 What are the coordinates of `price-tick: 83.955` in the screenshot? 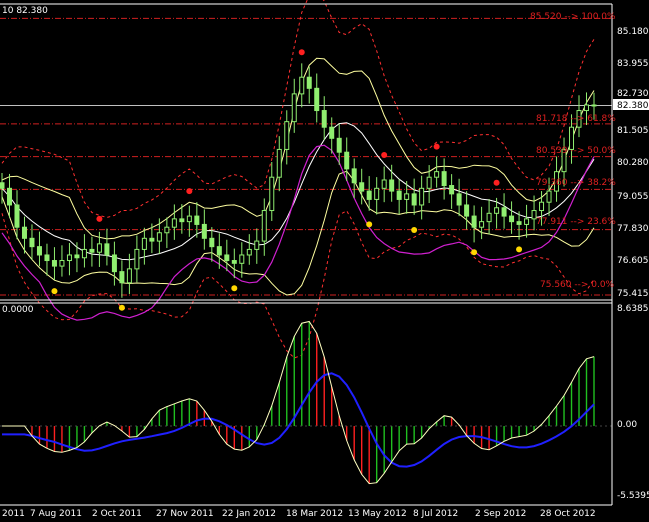 It's located at (633, 64).